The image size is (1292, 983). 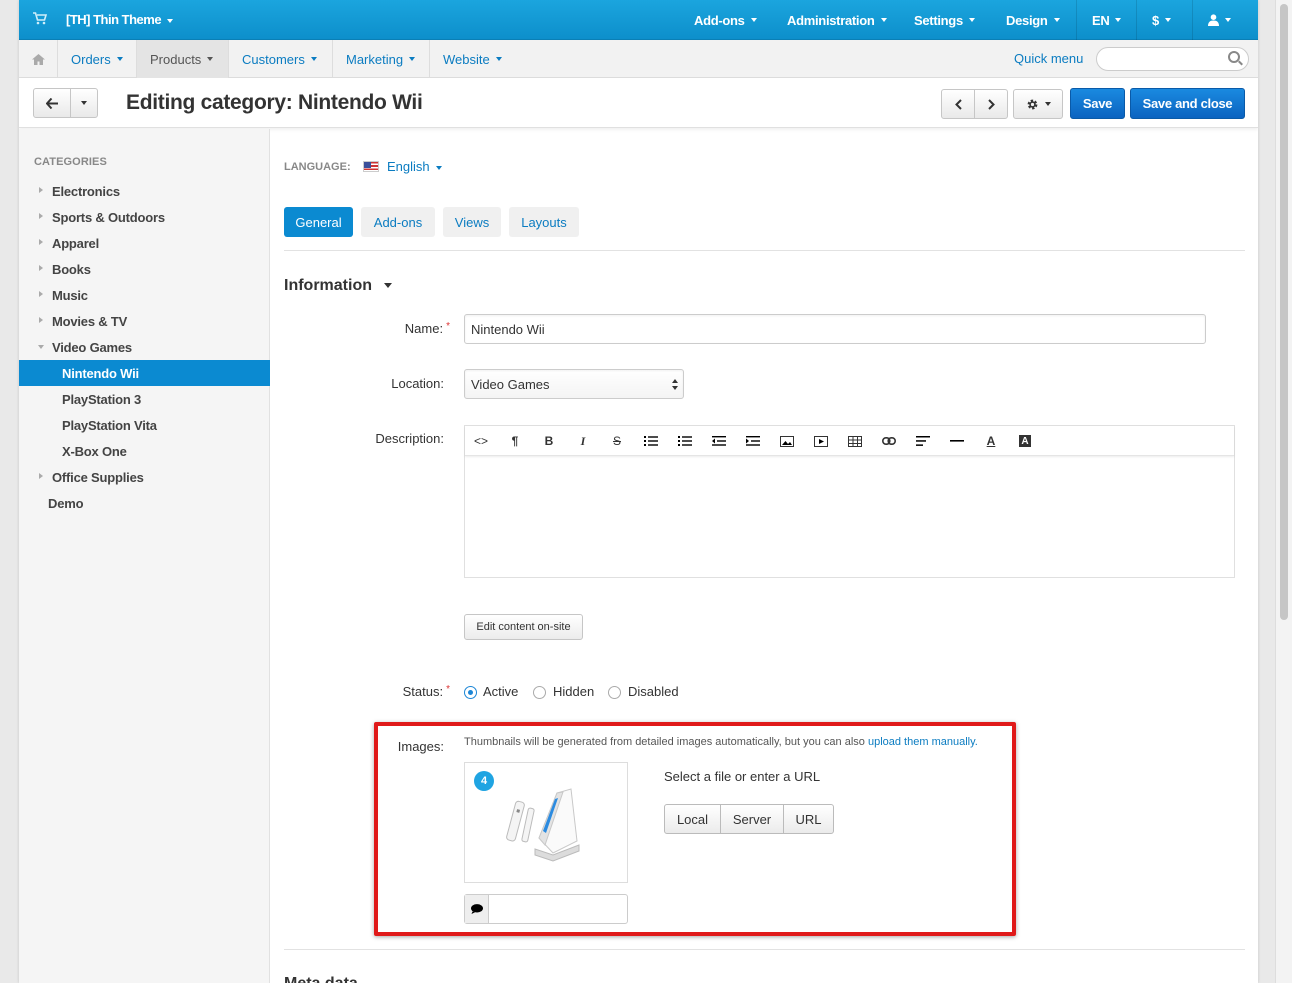 What do you see at coordinates (281, 59) in the screenshot?
I see `menu-customers: Customers` at bounding box center [281, 59].